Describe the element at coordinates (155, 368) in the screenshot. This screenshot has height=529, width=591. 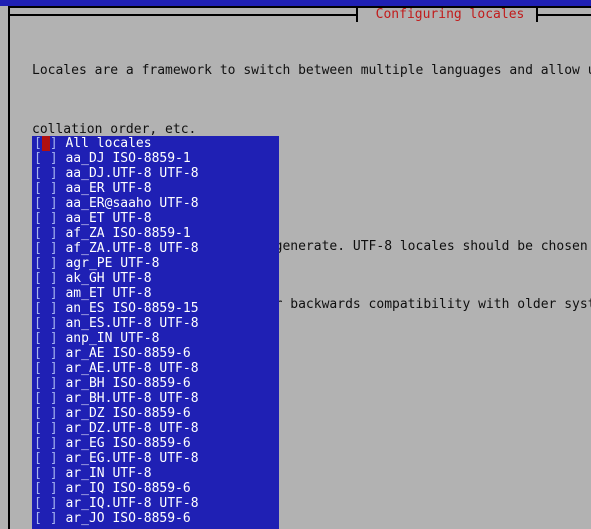
I see `locale-list-item: [ ] ar_AE.UTF-8 UTF-8` at that location.